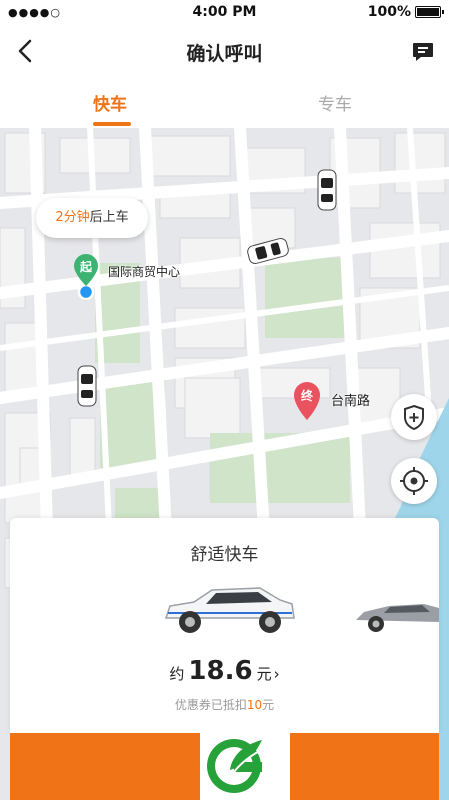 This screenshot has height=800, width=449. What do you see at coordinates (220, 671) in the screenshot?
I see `price-value: 18.6` at bounding box center [220, 671].